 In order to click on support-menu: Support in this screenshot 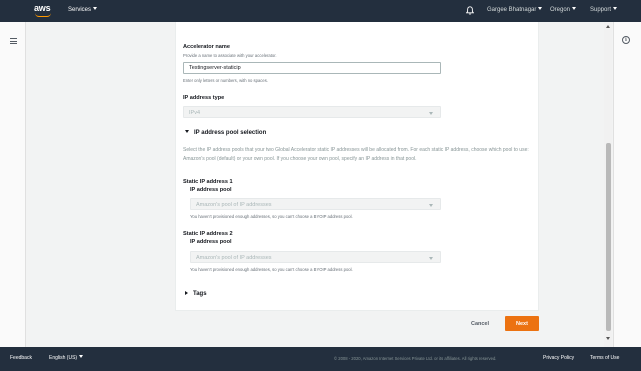, I will do `click(604, 10)`.